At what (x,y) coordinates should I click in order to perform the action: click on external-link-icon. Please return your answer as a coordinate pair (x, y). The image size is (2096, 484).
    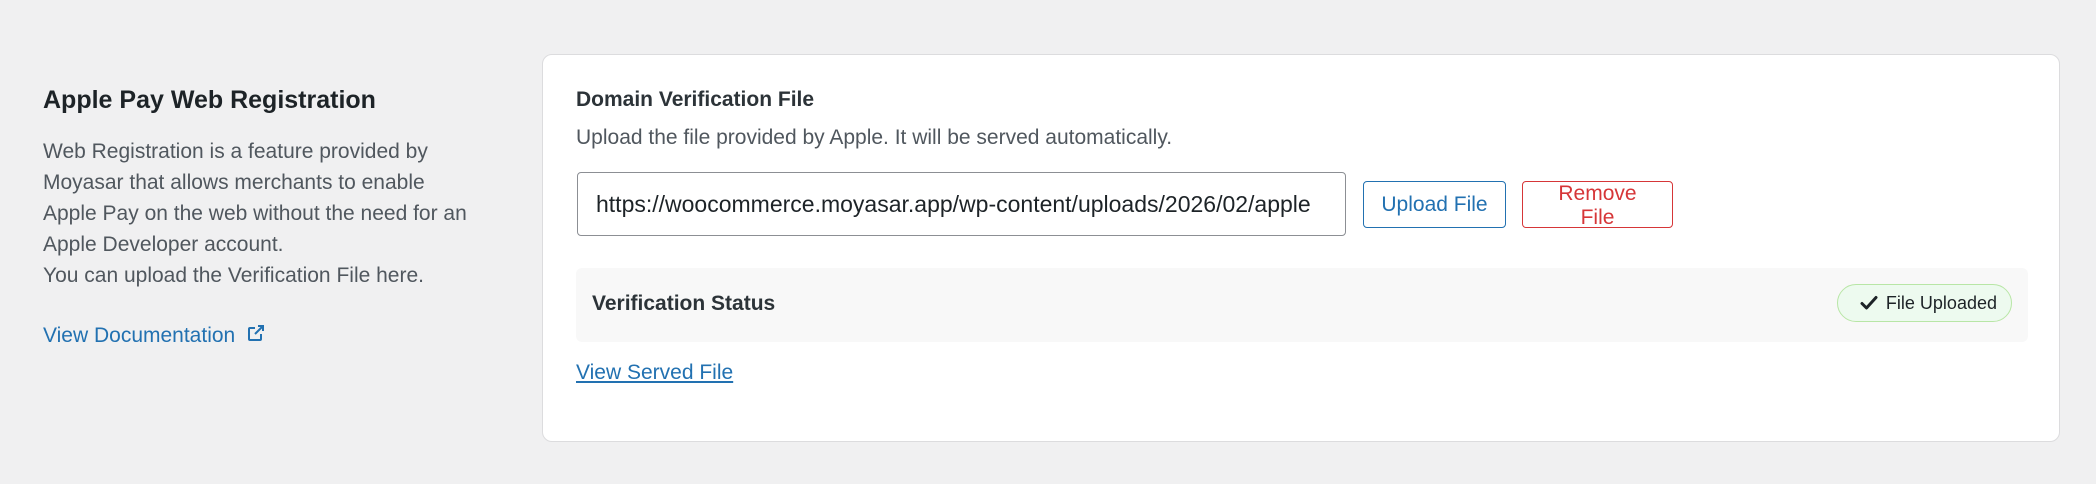
    Looking at the image, I should click on (256, 333).